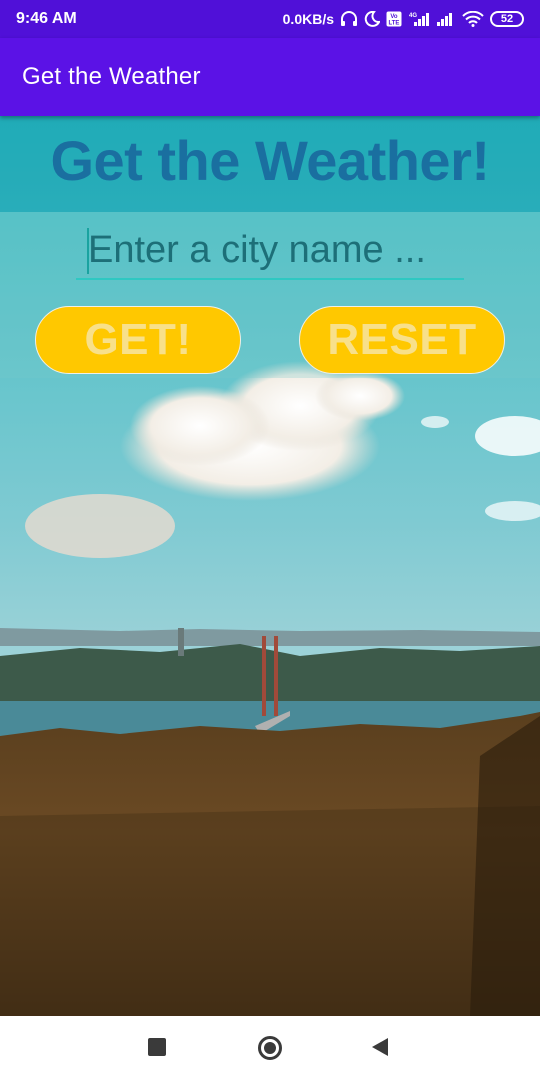 This screenshot has width=540, height=1080. Describe the element at coordinates (270, 160) in the screenshot. I see `page-title: Get the Weather!` at that location.